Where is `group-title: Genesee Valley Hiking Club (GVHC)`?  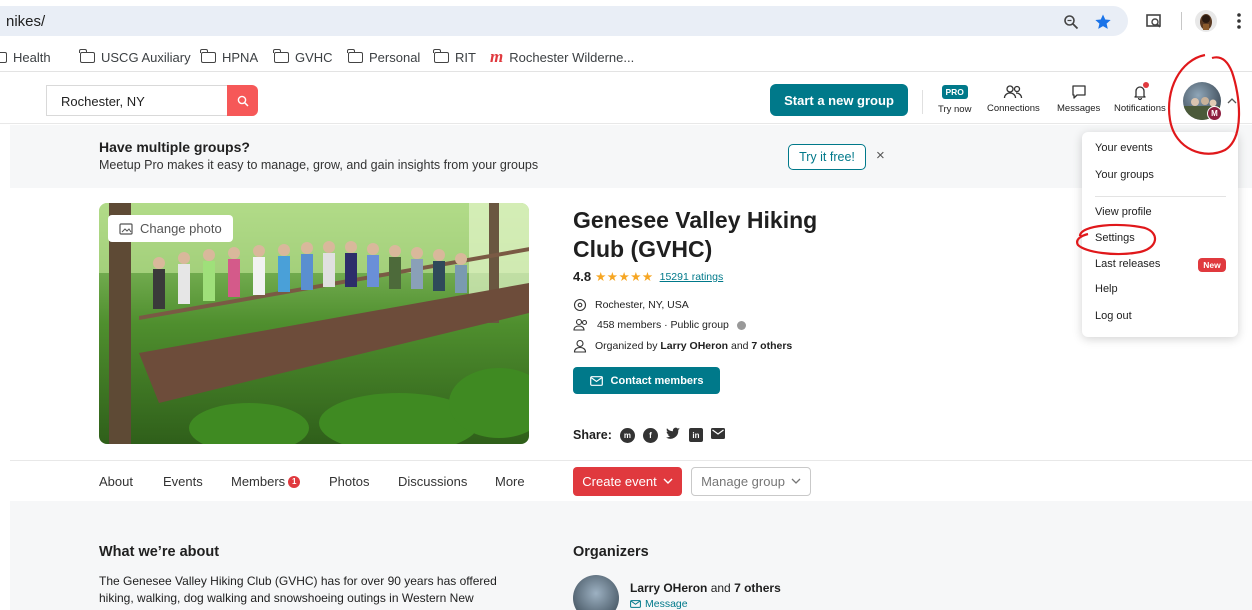
group-title: Genesee Valley Hiking Club (GVHC) is located at coordinates (695, 234).